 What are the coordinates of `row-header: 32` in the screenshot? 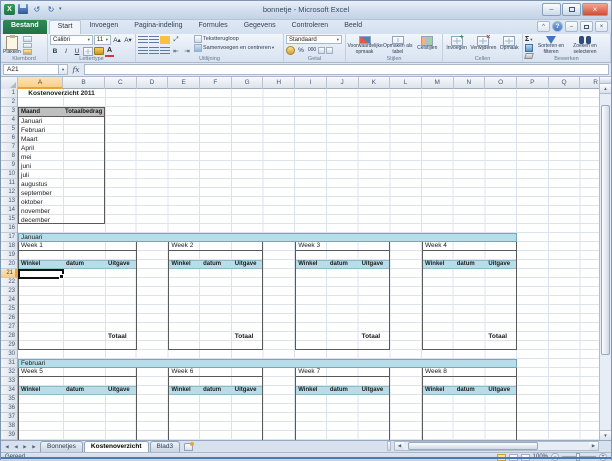 It's located at (9, 372).